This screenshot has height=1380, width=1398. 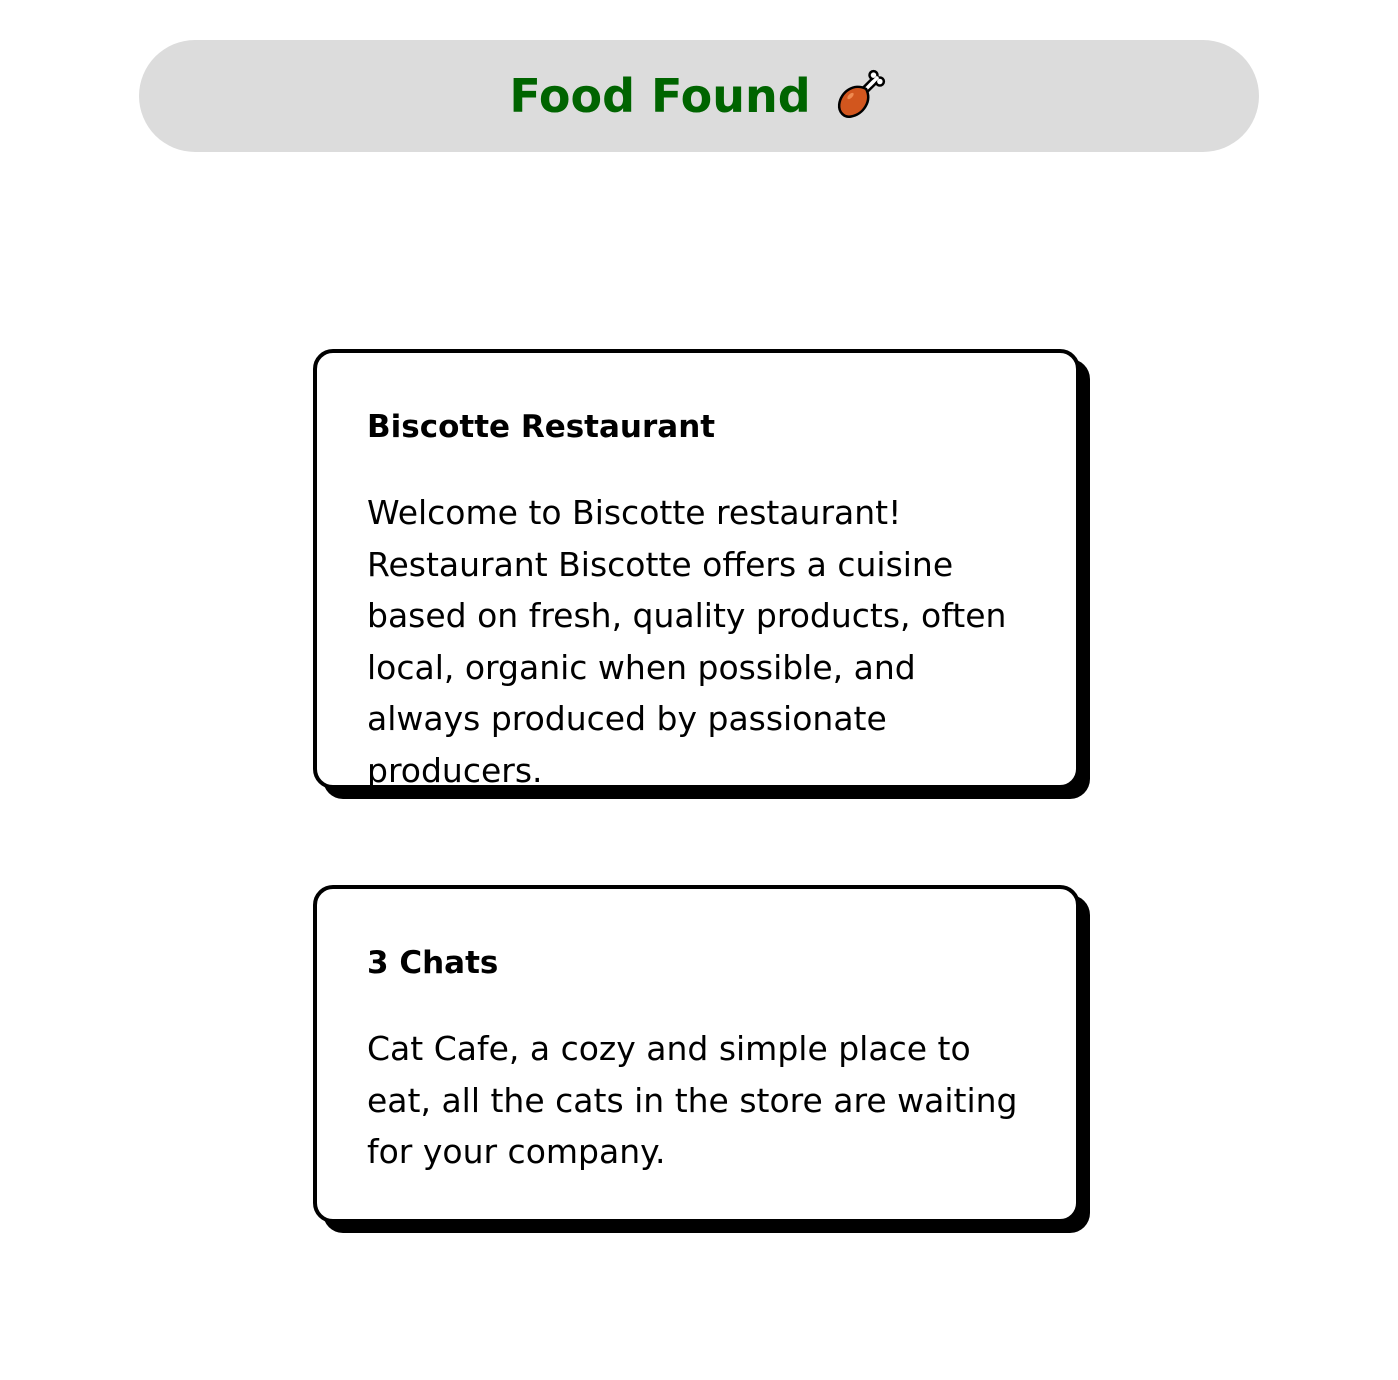 What do you see at coordinates (861, 93) in the screenshot?
I see `poultry-leg-icon` at bounding box center [861, 93].